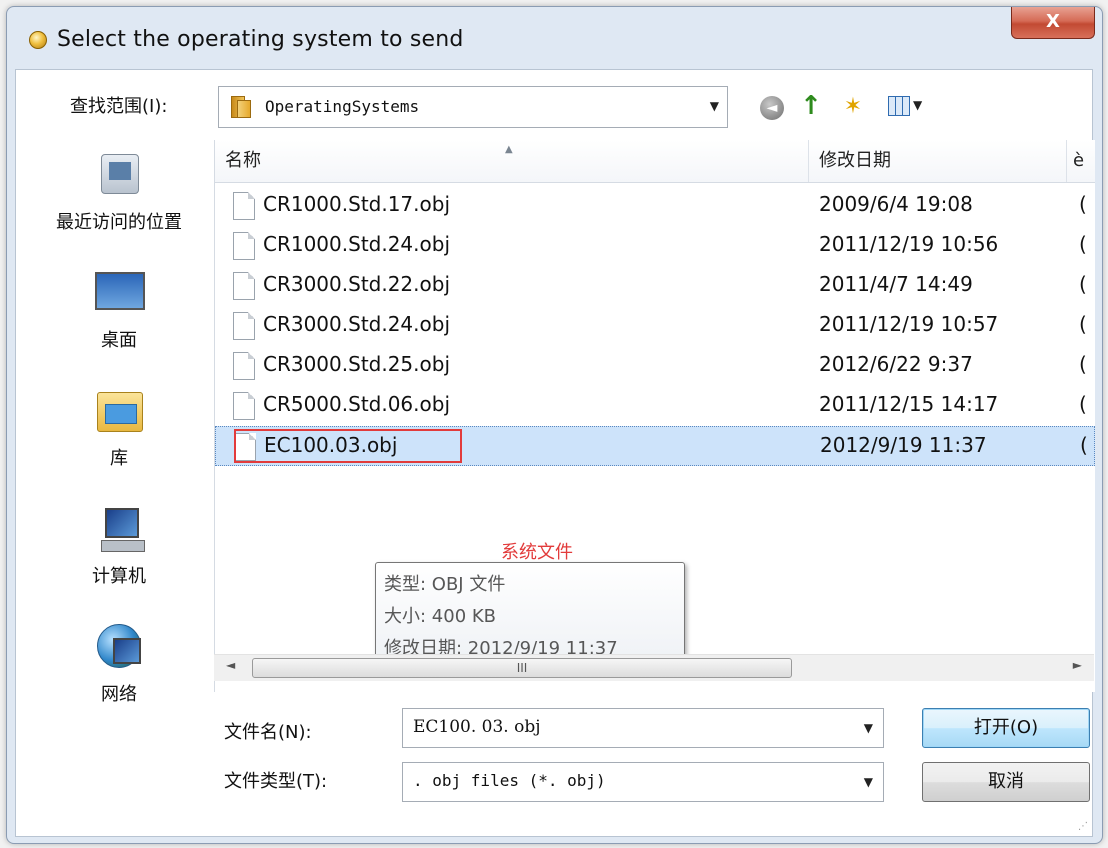  What do you see at coordinates (119, 340) in the screenshot?
I see `place-label: 桌面` at bounding box center [119, 340].